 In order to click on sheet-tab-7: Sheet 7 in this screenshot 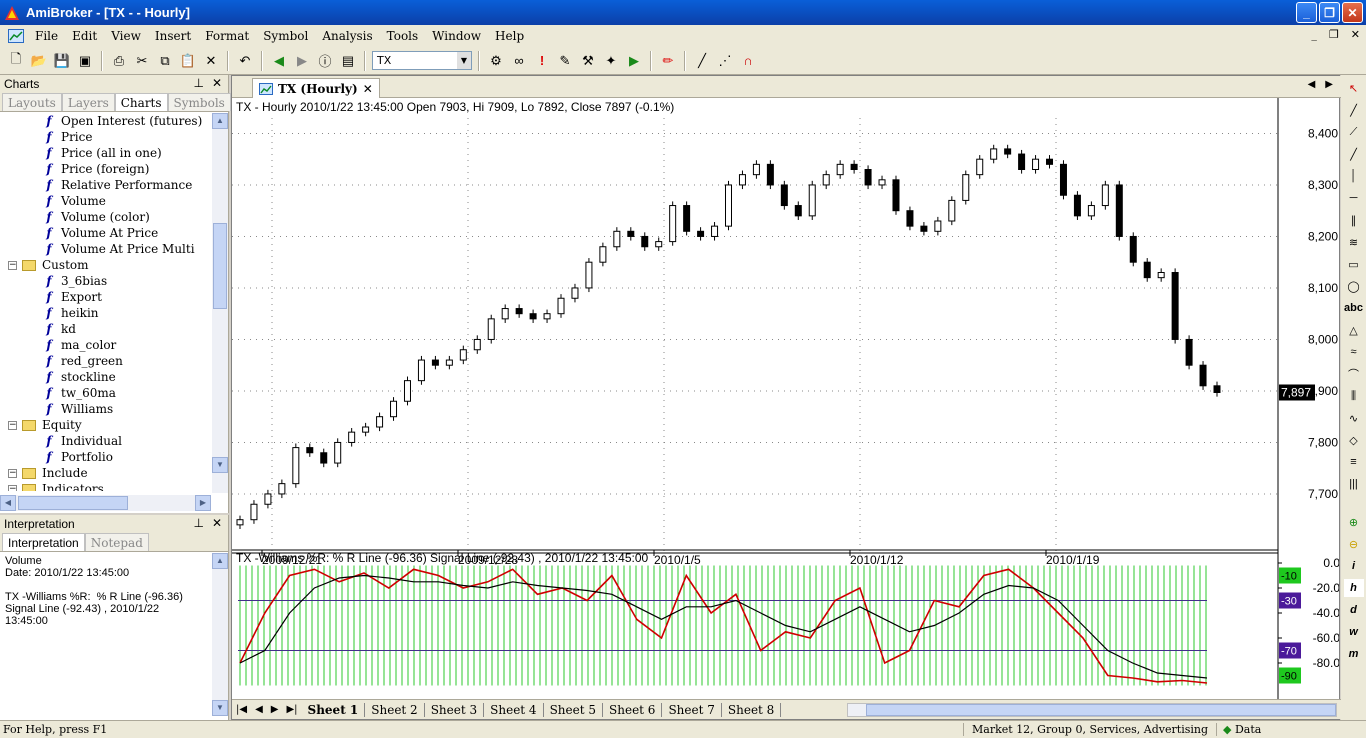, I will do `click(692, 709)`.